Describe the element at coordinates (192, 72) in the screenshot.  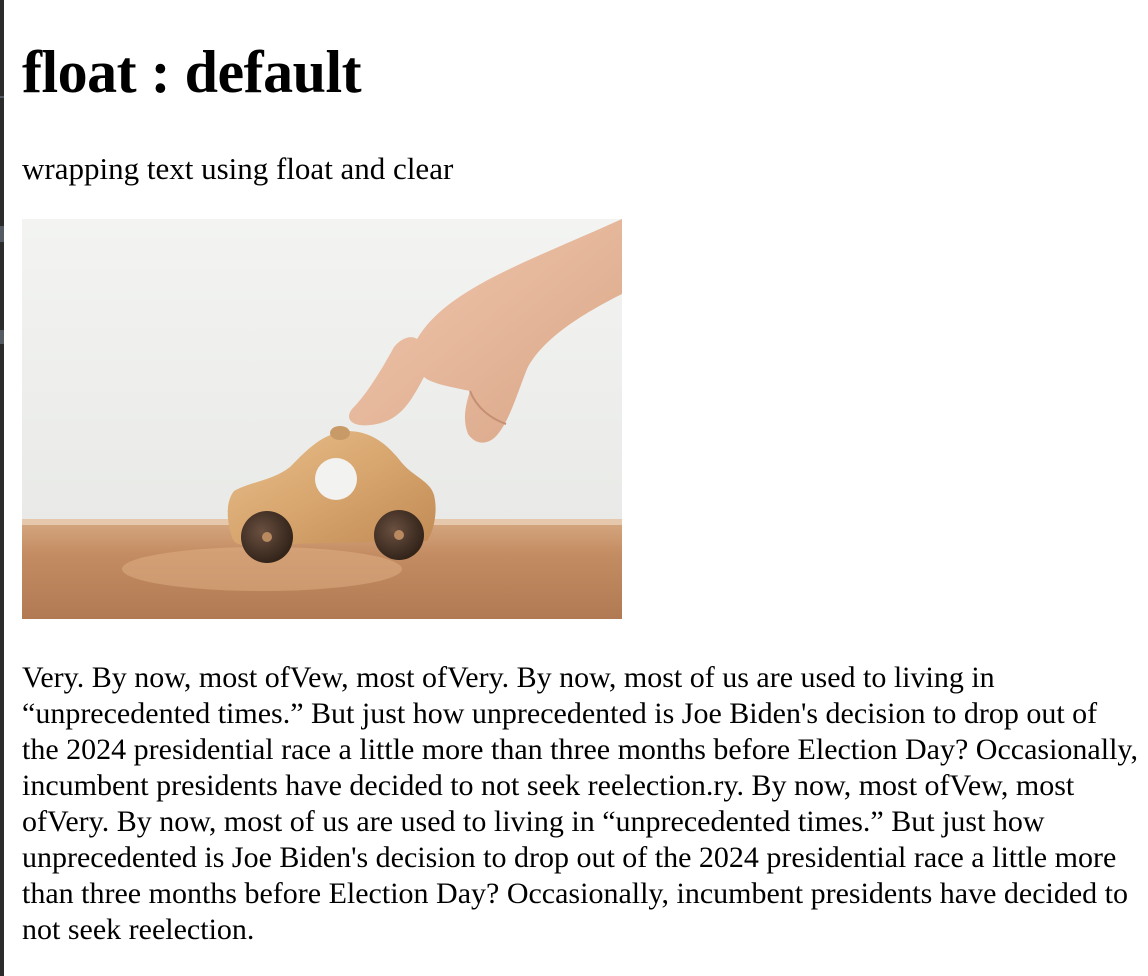
I see `page-title: float : default` at that location.